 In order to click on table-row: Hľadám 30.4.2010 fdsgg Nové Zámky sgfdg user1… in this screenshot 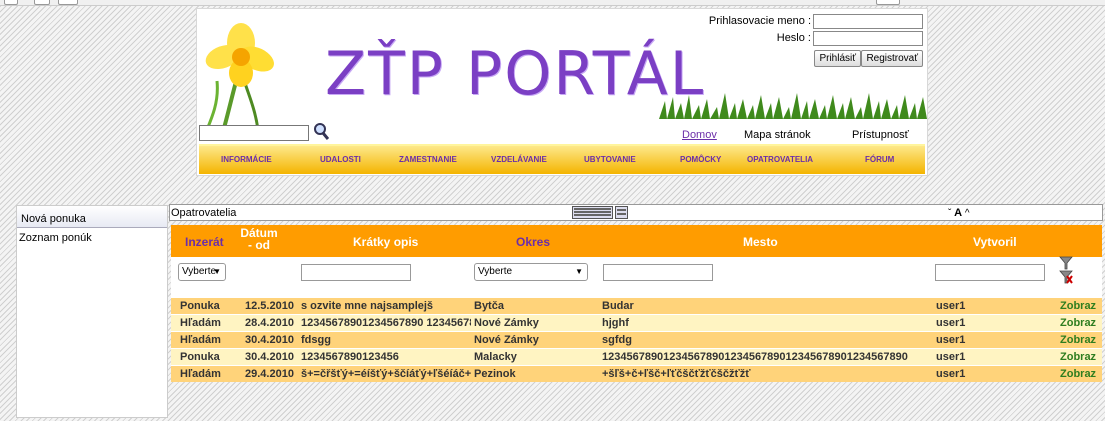, I will do `click(636, 339)`.